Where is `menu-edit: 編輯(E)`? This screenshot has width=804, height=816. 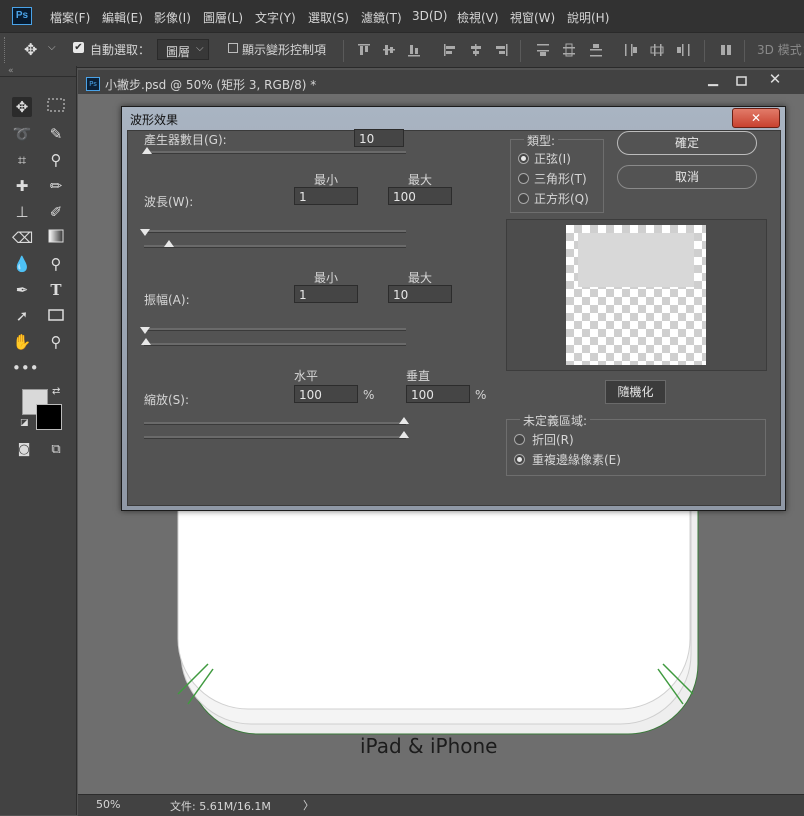 menu-edit: 編輯(E) is located at coordinates (122, 17).